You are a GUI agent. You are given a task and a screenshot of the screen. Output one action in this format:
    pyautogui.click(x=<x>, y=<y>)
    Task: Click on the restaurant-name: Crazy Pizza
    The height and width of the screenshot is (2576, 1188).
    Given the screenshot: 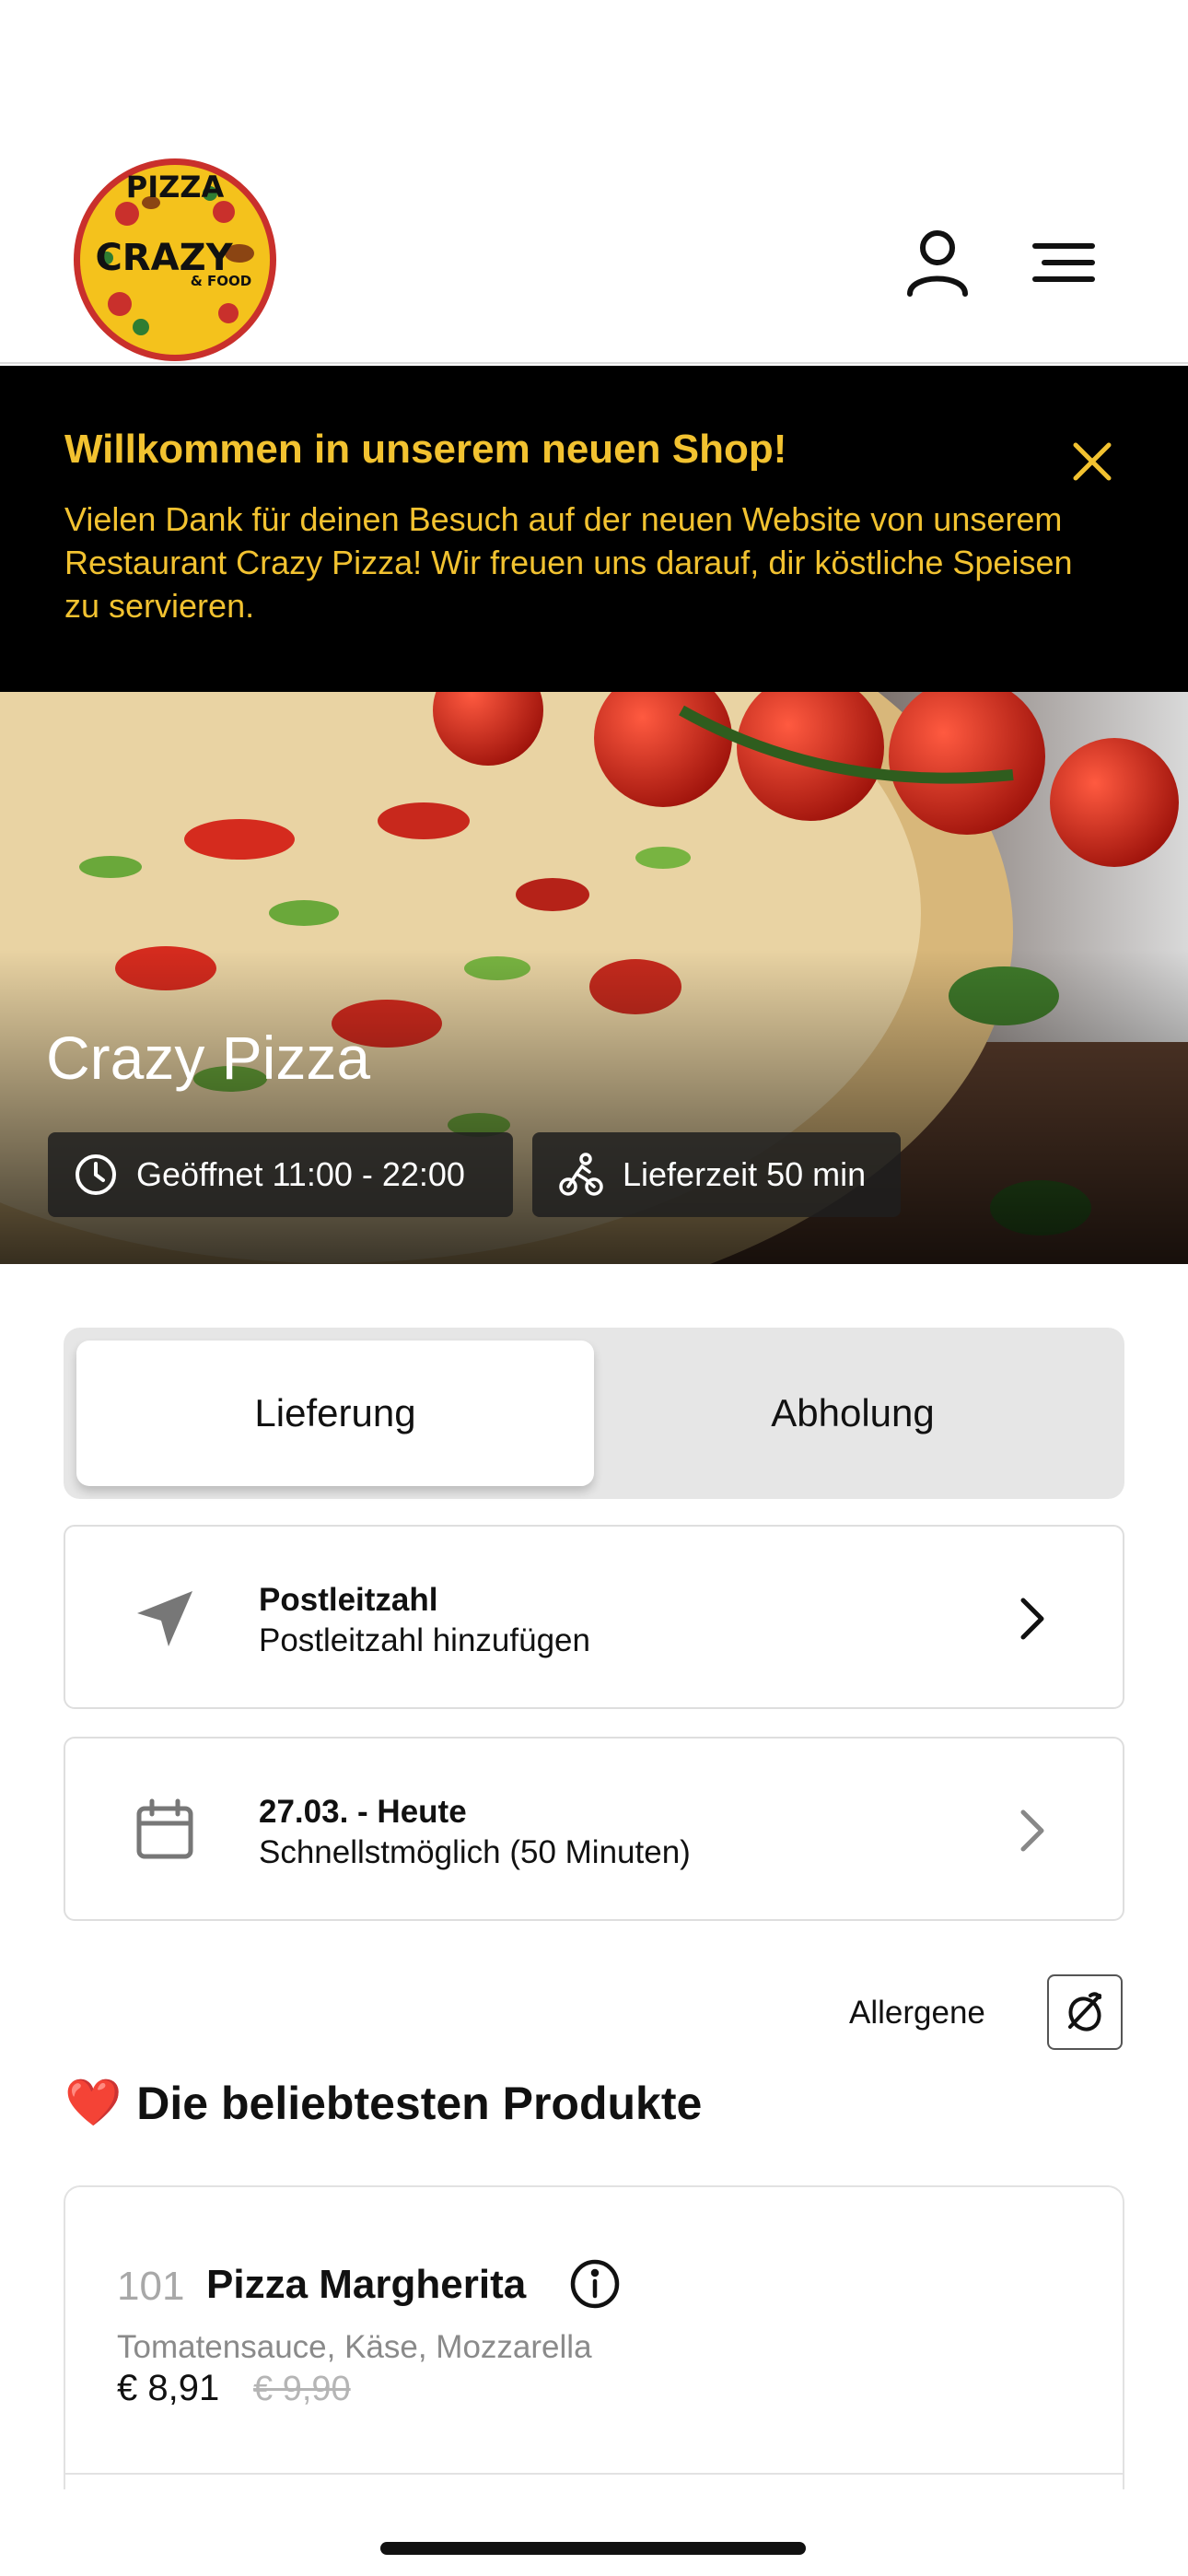 What is the action you would take?
    pyautogui.click(x=208, y=1058)
    